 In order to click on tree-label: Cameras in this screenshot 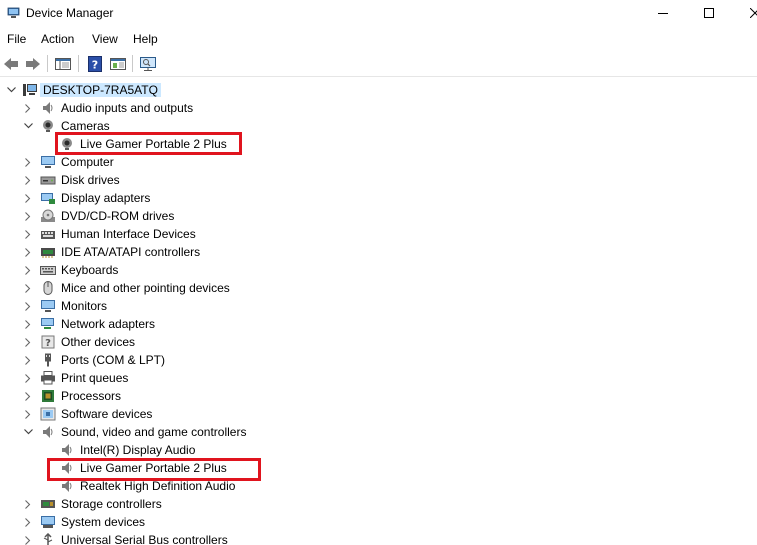, I will do `click(85, 126)`.